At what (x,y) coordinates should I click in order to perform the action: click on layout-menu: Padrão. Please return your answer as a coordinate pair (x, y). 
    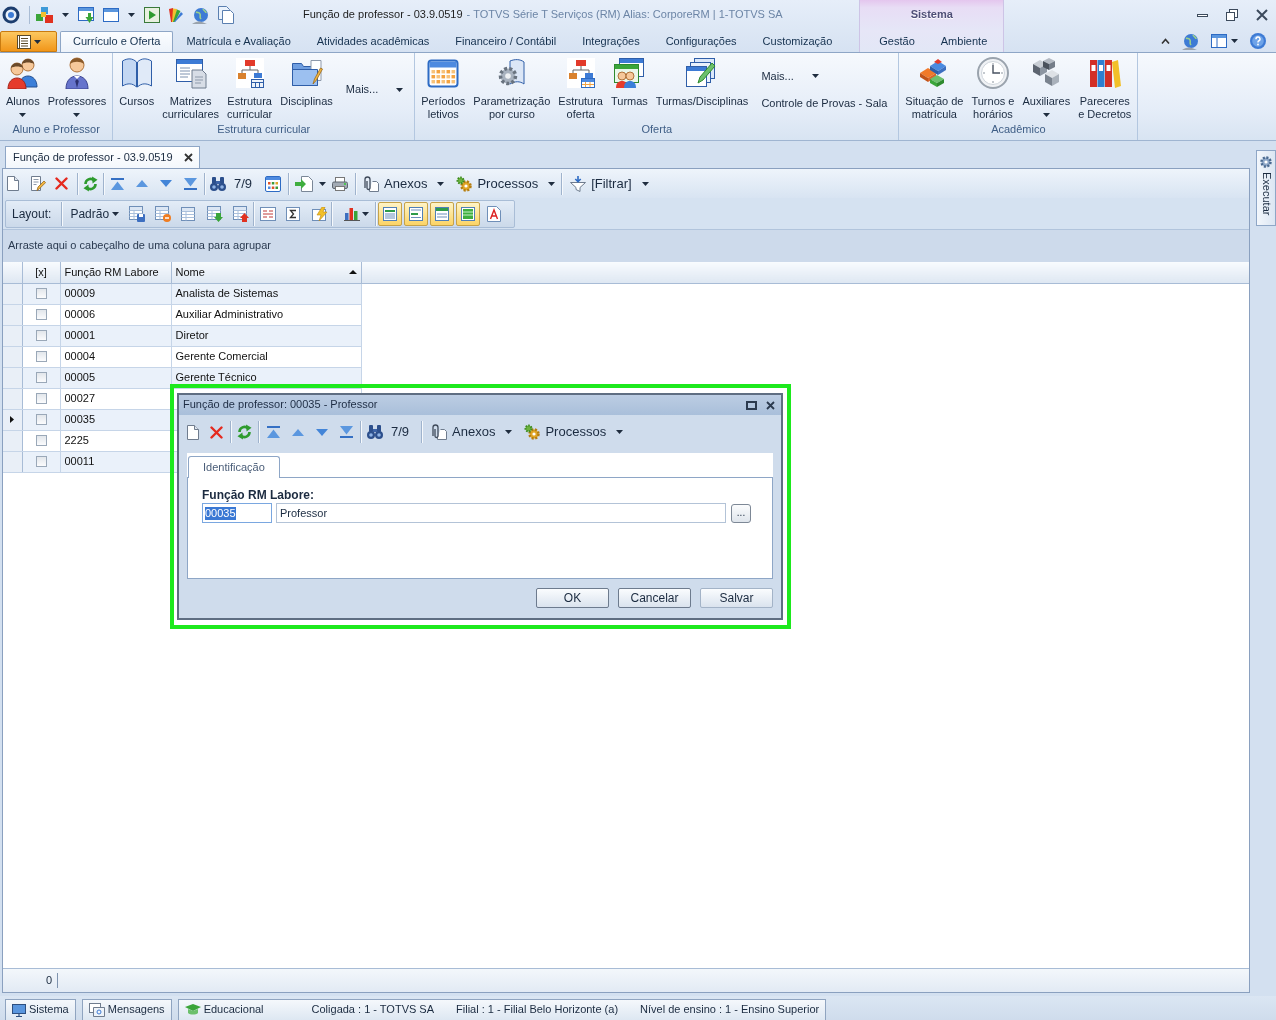
    Looking at the image, I should click on (95, 214).